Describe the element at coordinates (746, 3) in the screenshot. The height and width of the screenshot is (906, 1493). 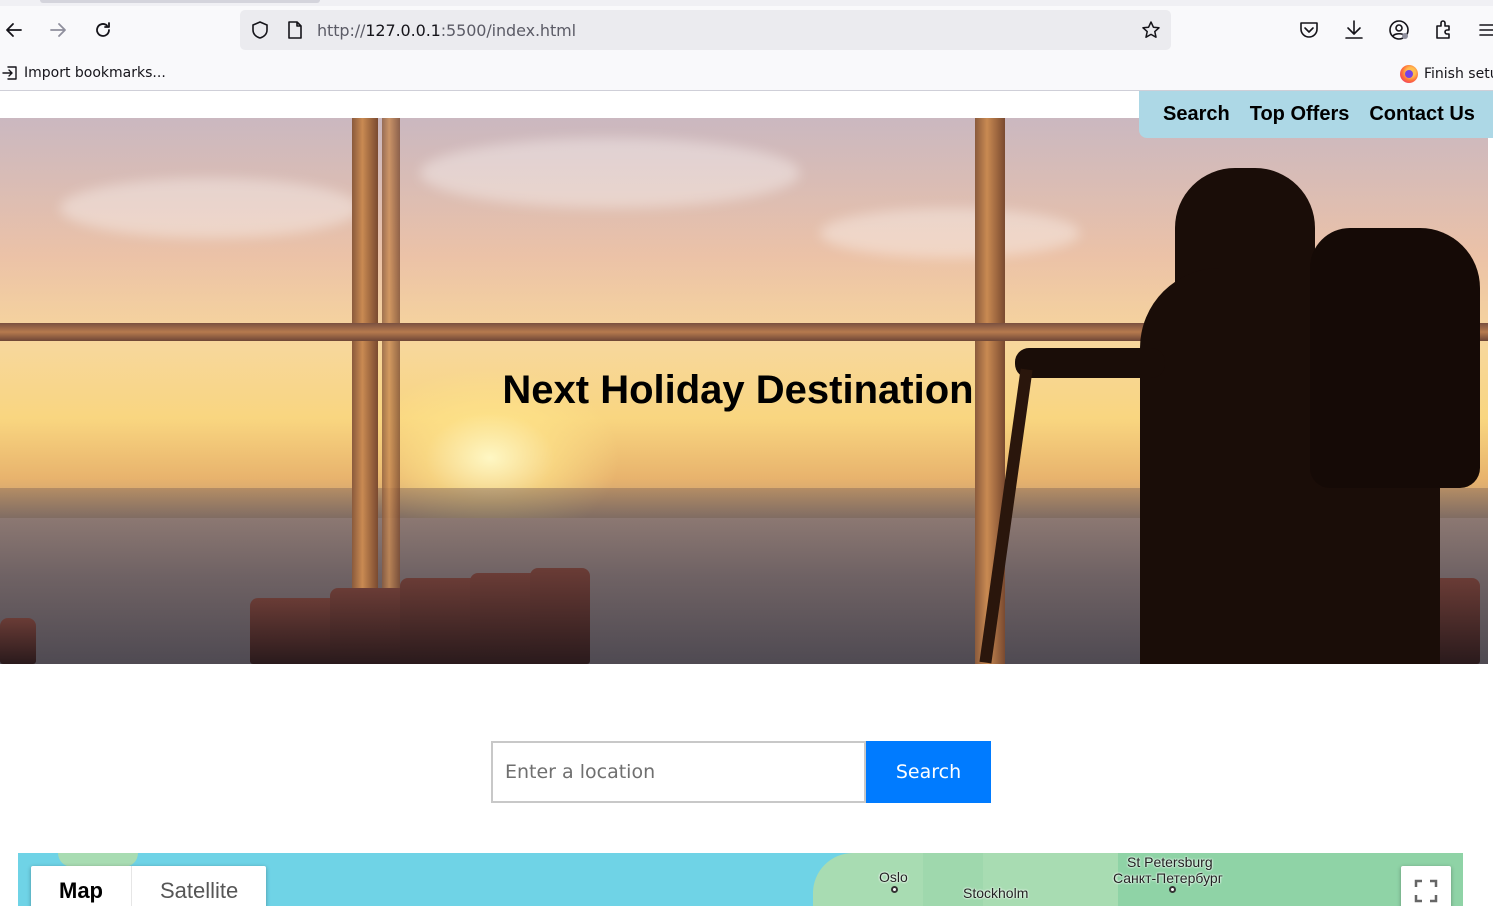
I see `tab-strip` at that location.